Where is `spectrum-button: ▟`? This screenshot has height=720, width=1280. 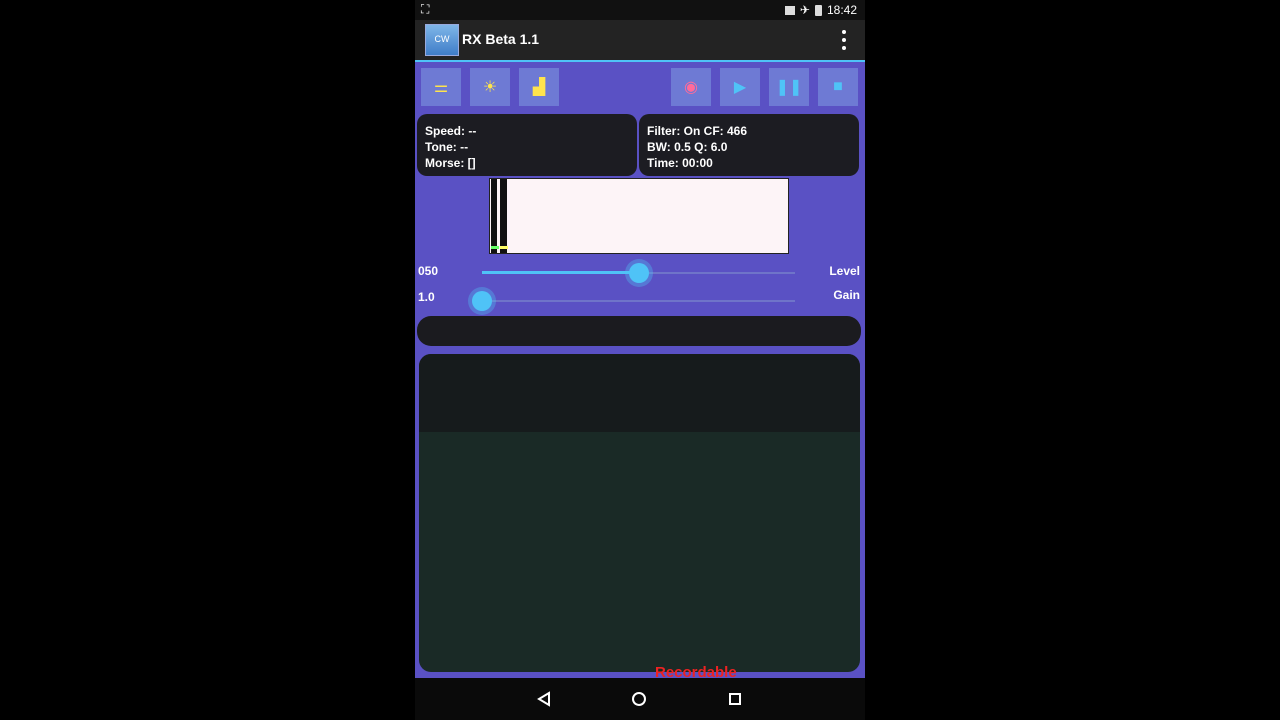 spectrum-button: ▟ is located at coordinates (539, 87).